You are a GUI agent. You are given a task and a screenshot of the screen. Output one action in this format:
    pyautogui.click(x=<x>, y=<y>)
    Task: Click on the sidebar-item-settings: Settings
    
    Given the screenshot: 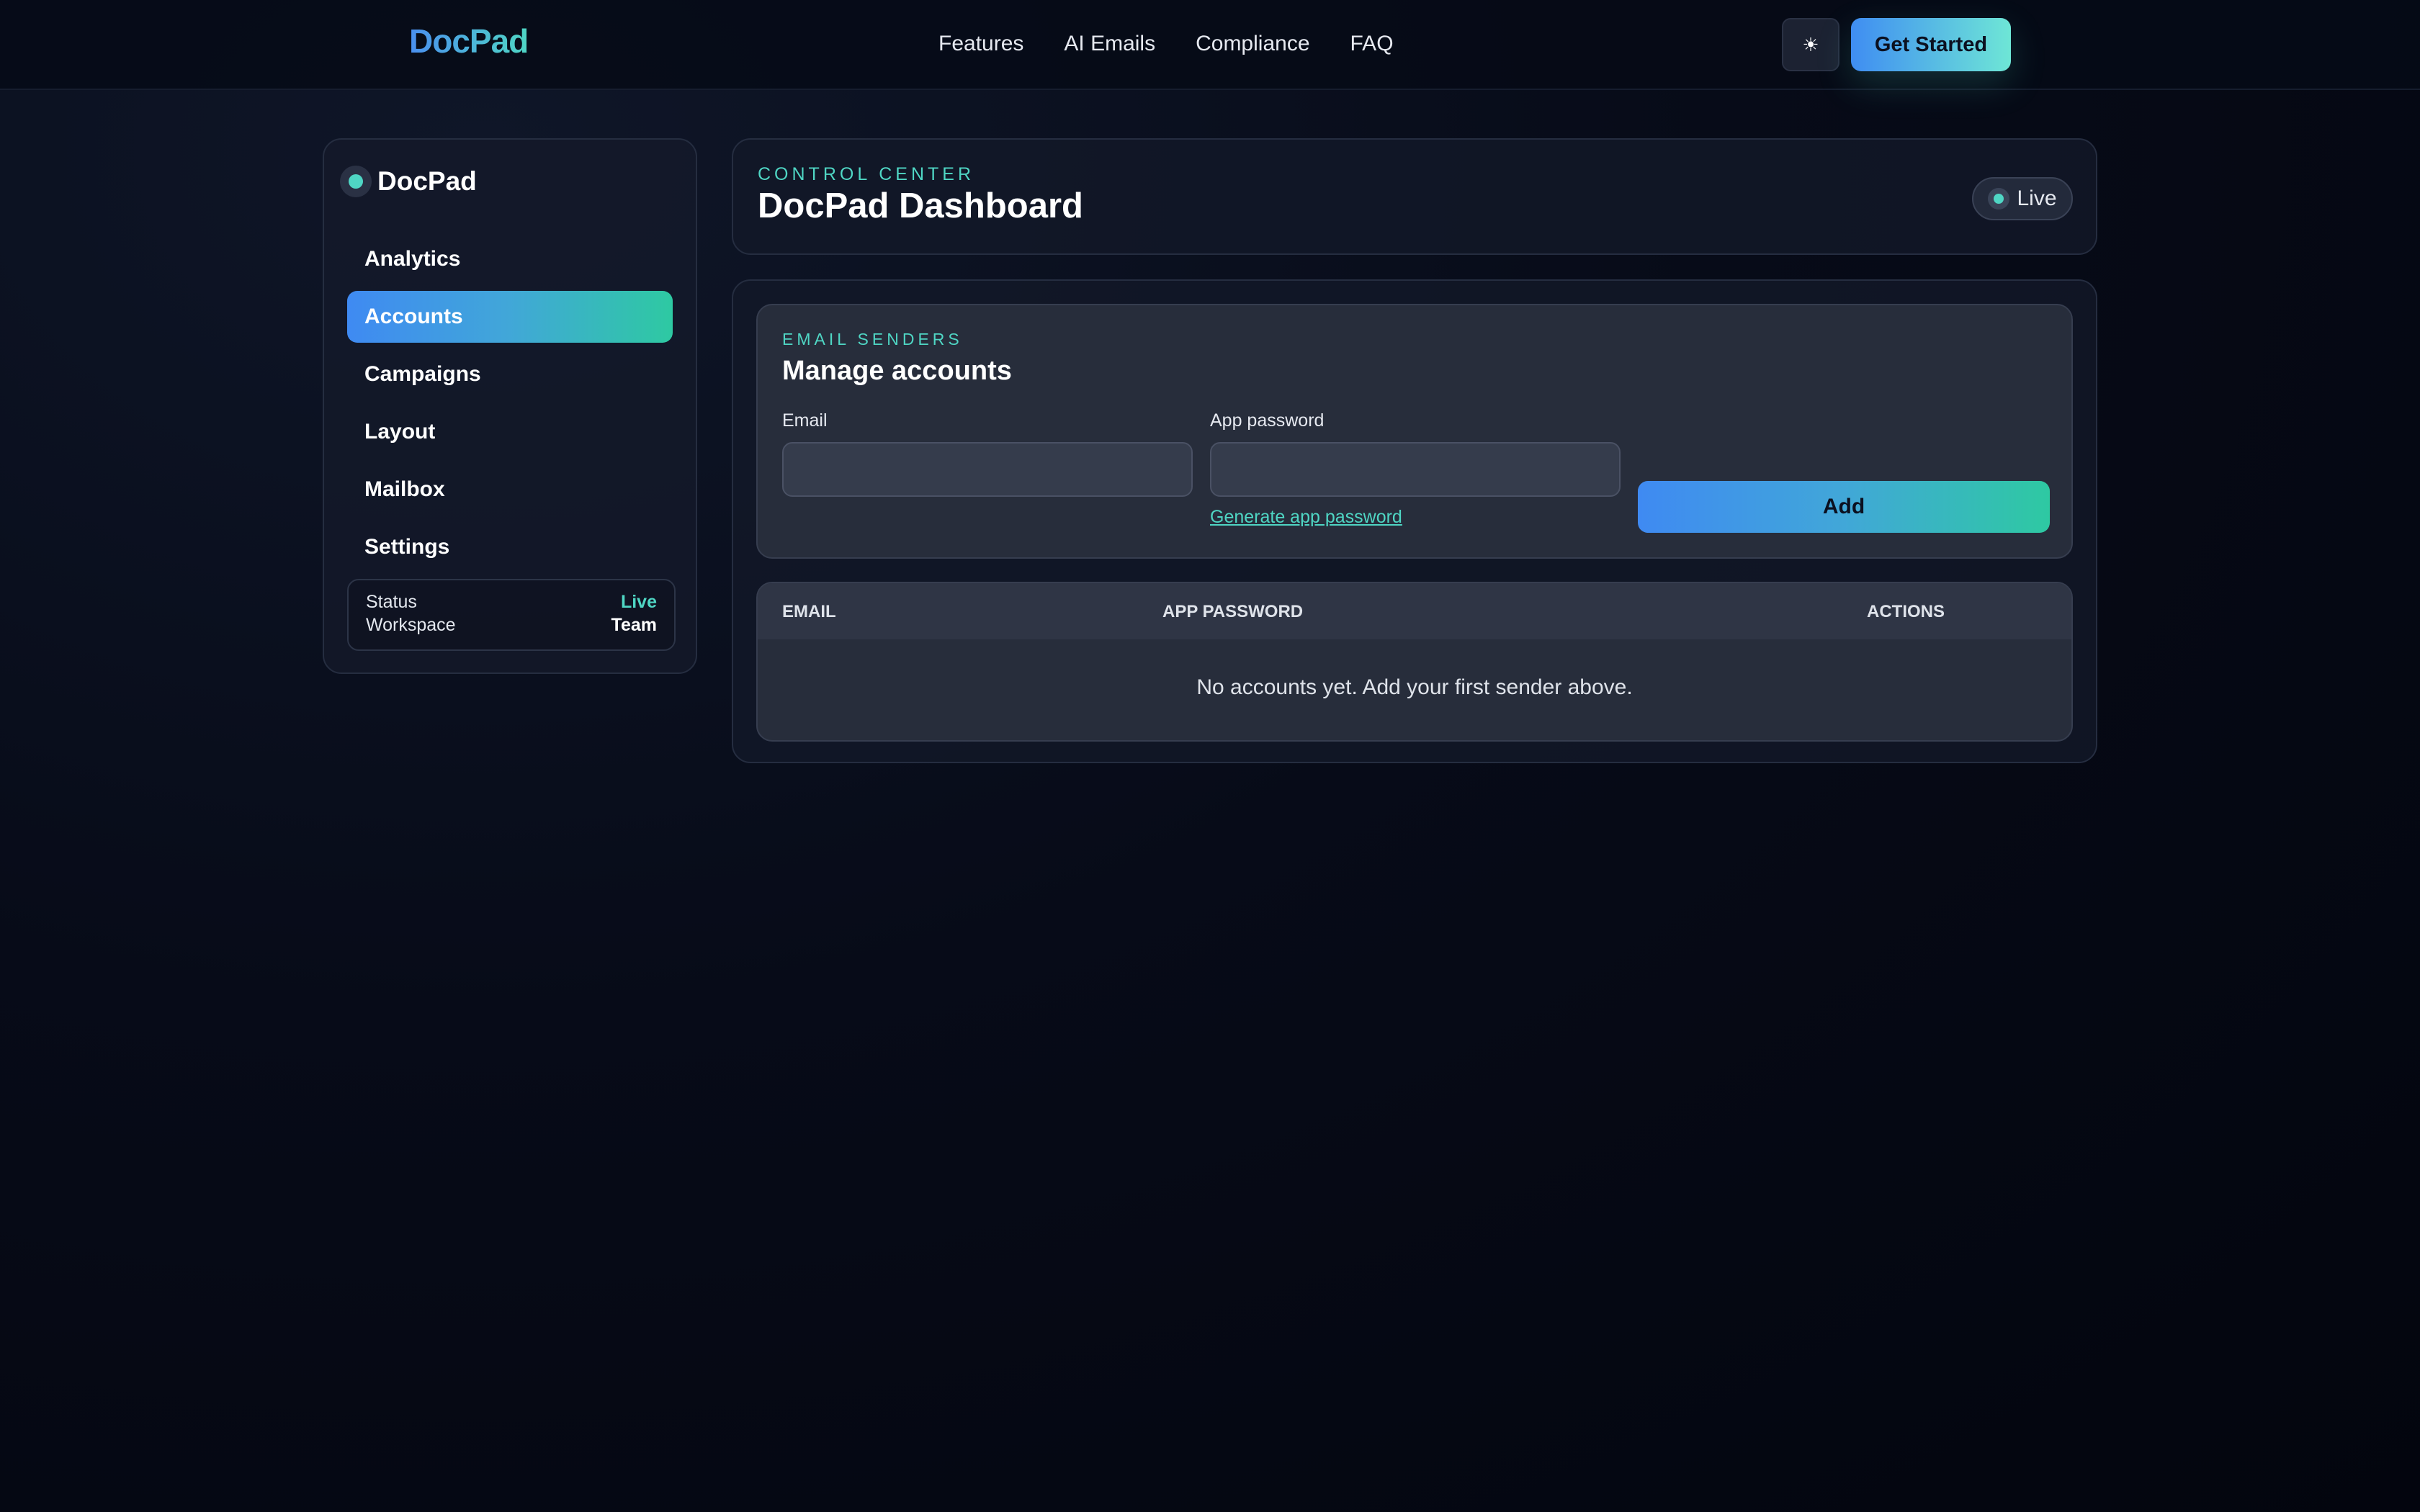 What is the action you would take?
    pyautogui.click(x=510, y=547)
    